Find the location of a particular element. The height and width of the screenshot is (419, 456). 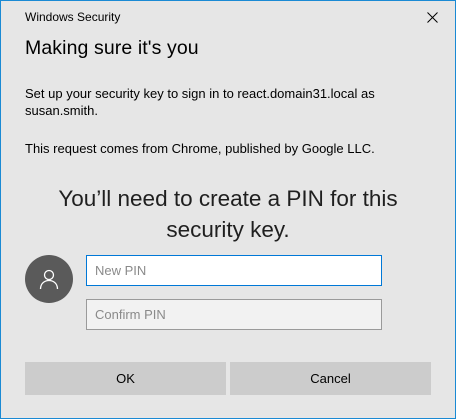

user-icon is located at coordinates (49, 279).